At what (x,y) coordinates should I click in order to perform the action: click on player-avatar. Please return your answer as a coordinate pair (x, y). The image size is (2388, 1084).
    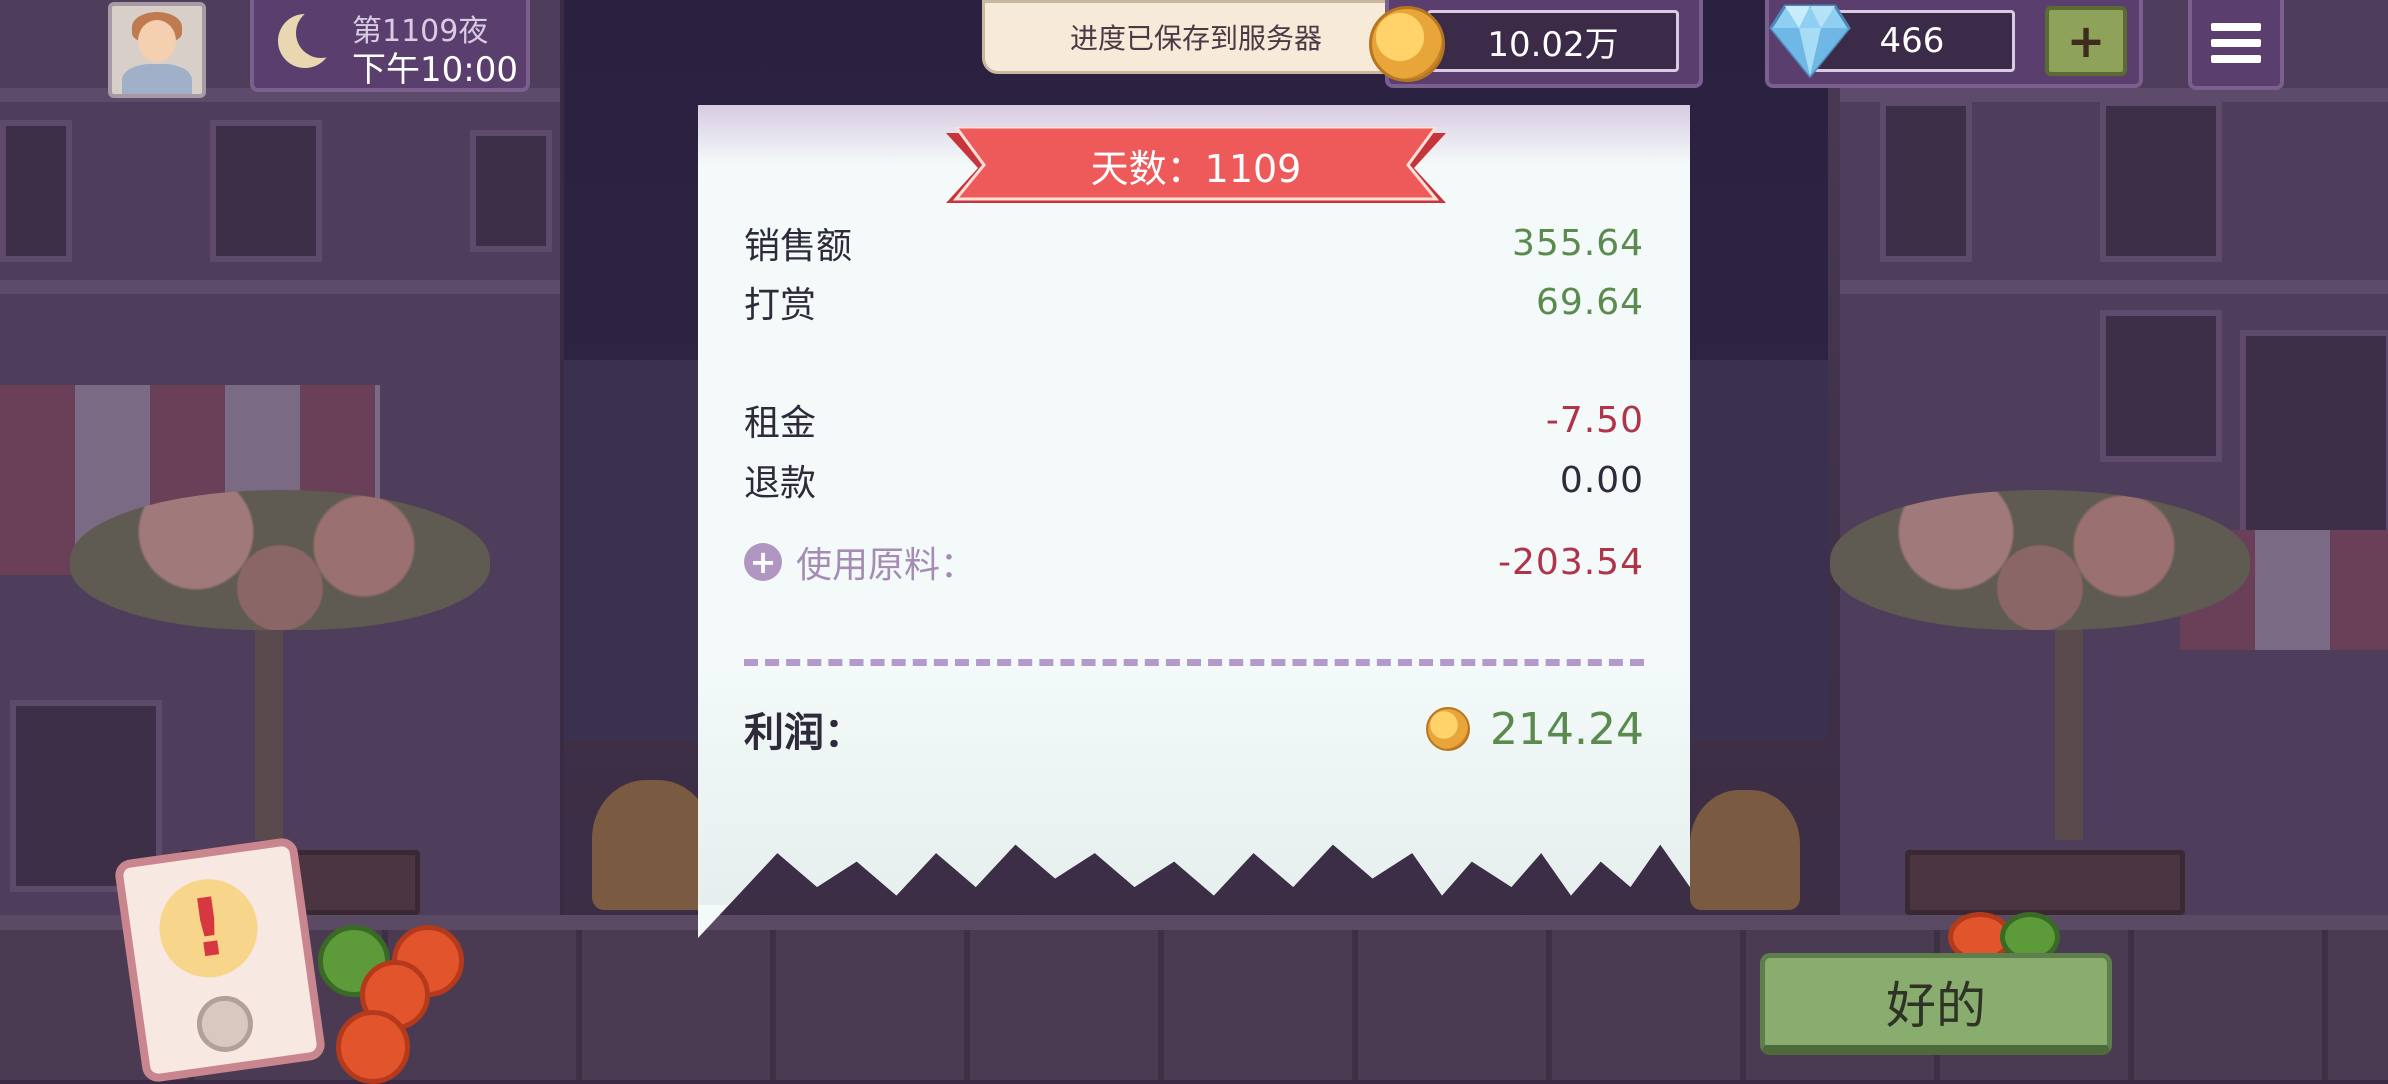
    Looking at the image, I should click on (157, 50).